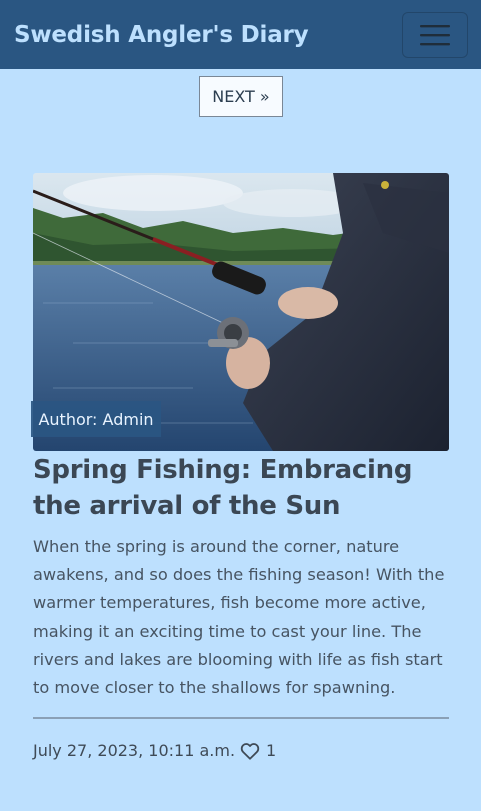 The image size is (481, 811). I want to click on post-meta: July 27, 2023, 10:11 a.m. 1, so click(154, 750).